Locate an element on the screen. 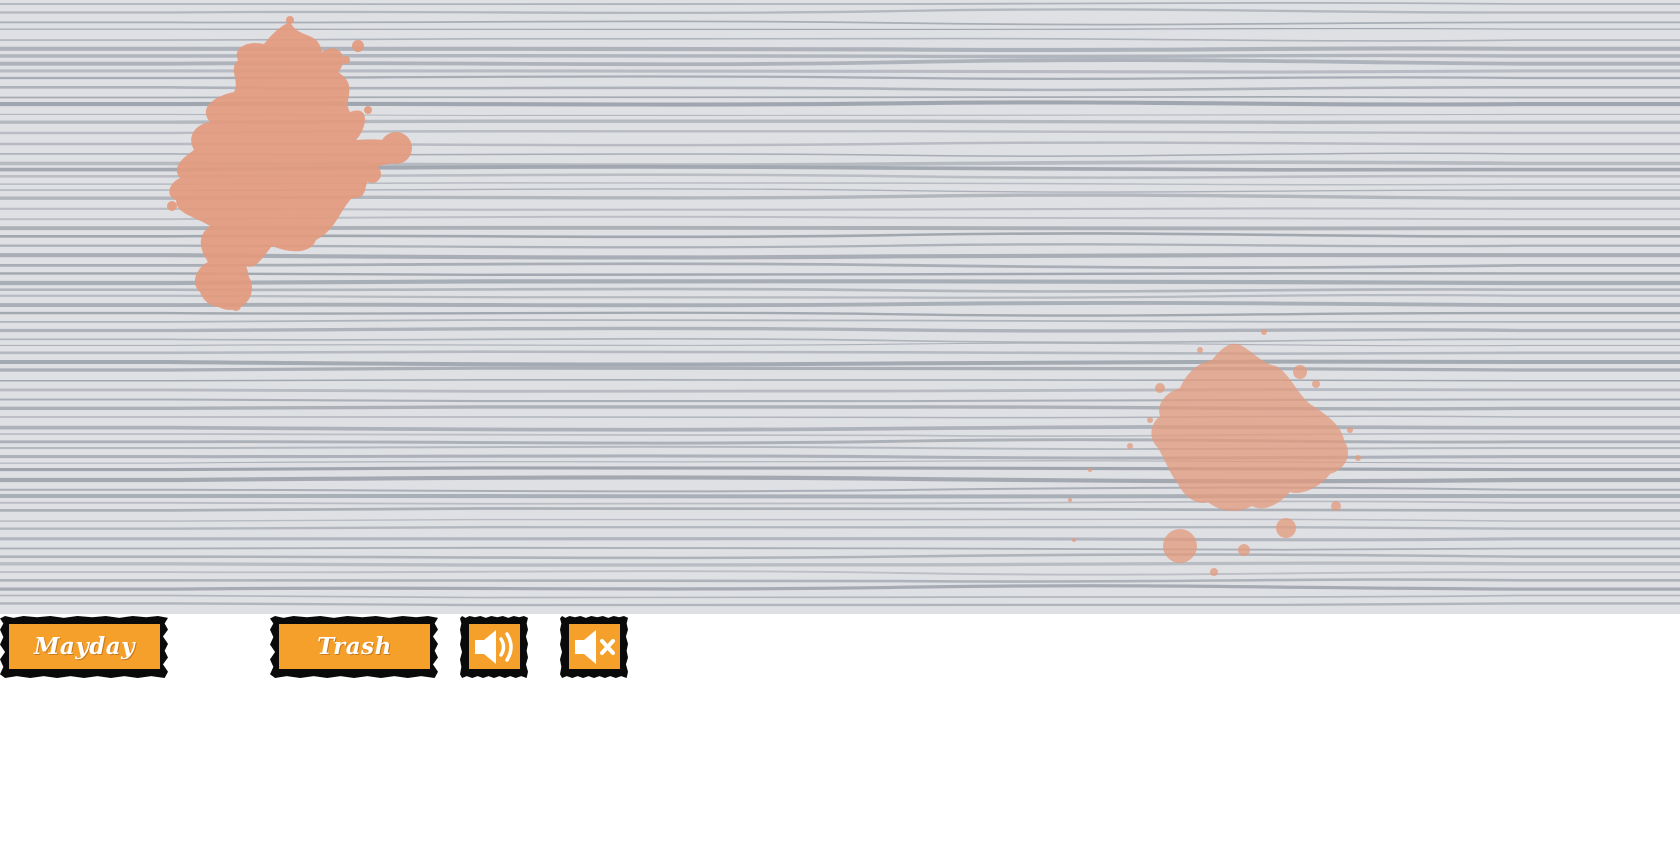 Image resolution: width=1680 pixels, height=856 pixels. sound-on-button is located at coordinates (494, 647).